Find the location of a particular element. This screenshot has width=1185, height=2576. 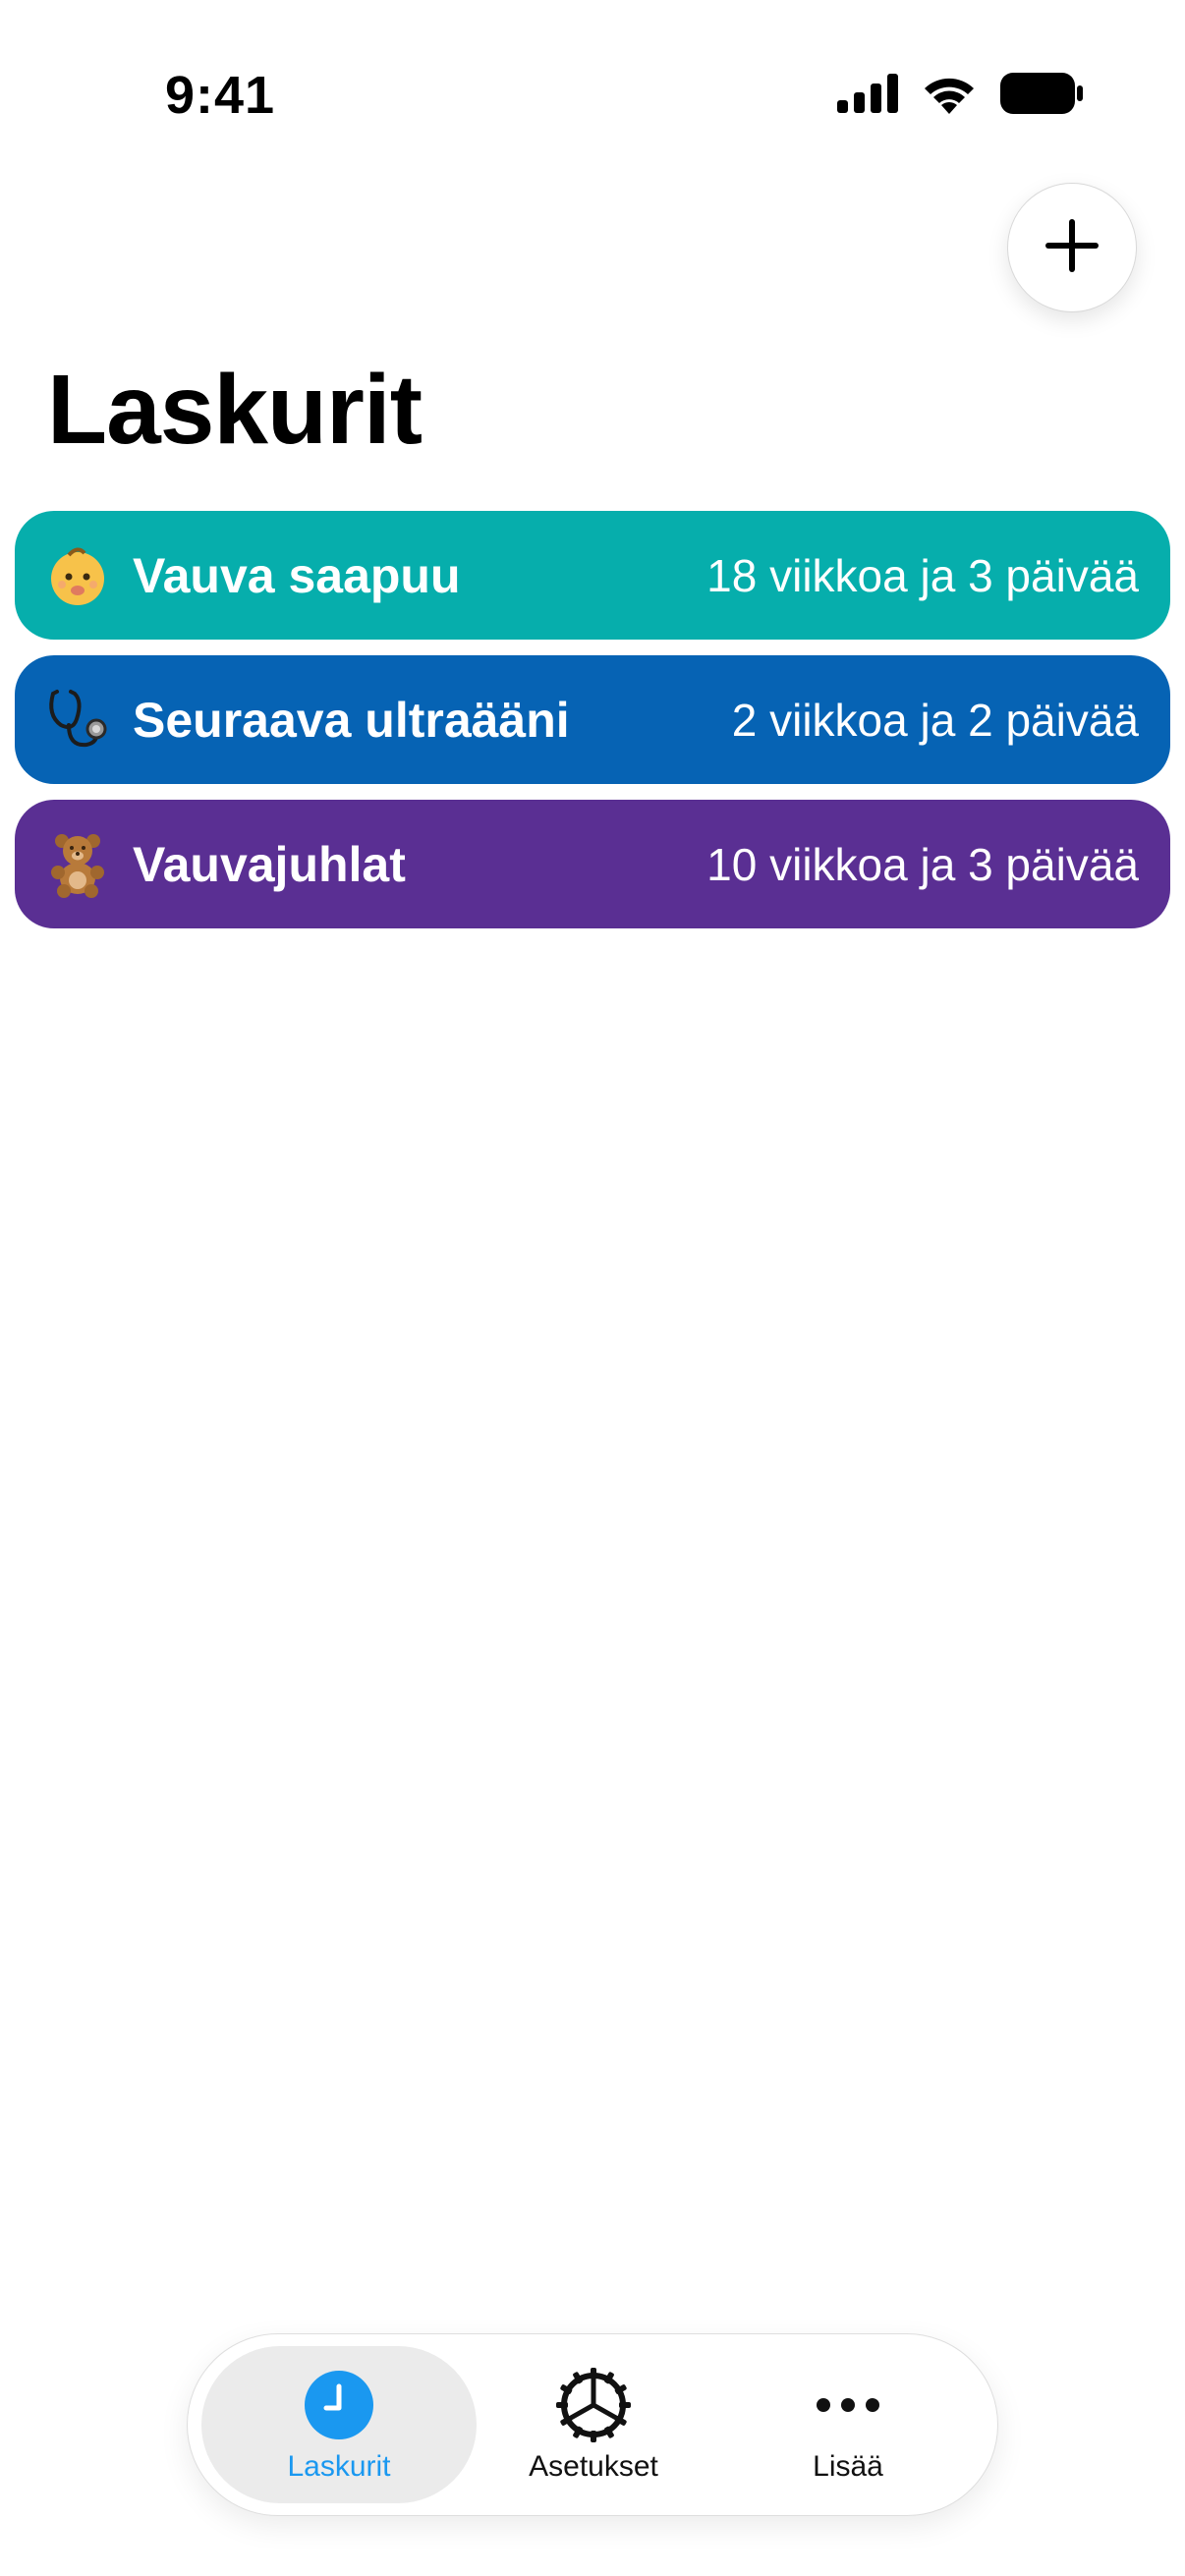

more-icon is located at coordinates (848, 2405).